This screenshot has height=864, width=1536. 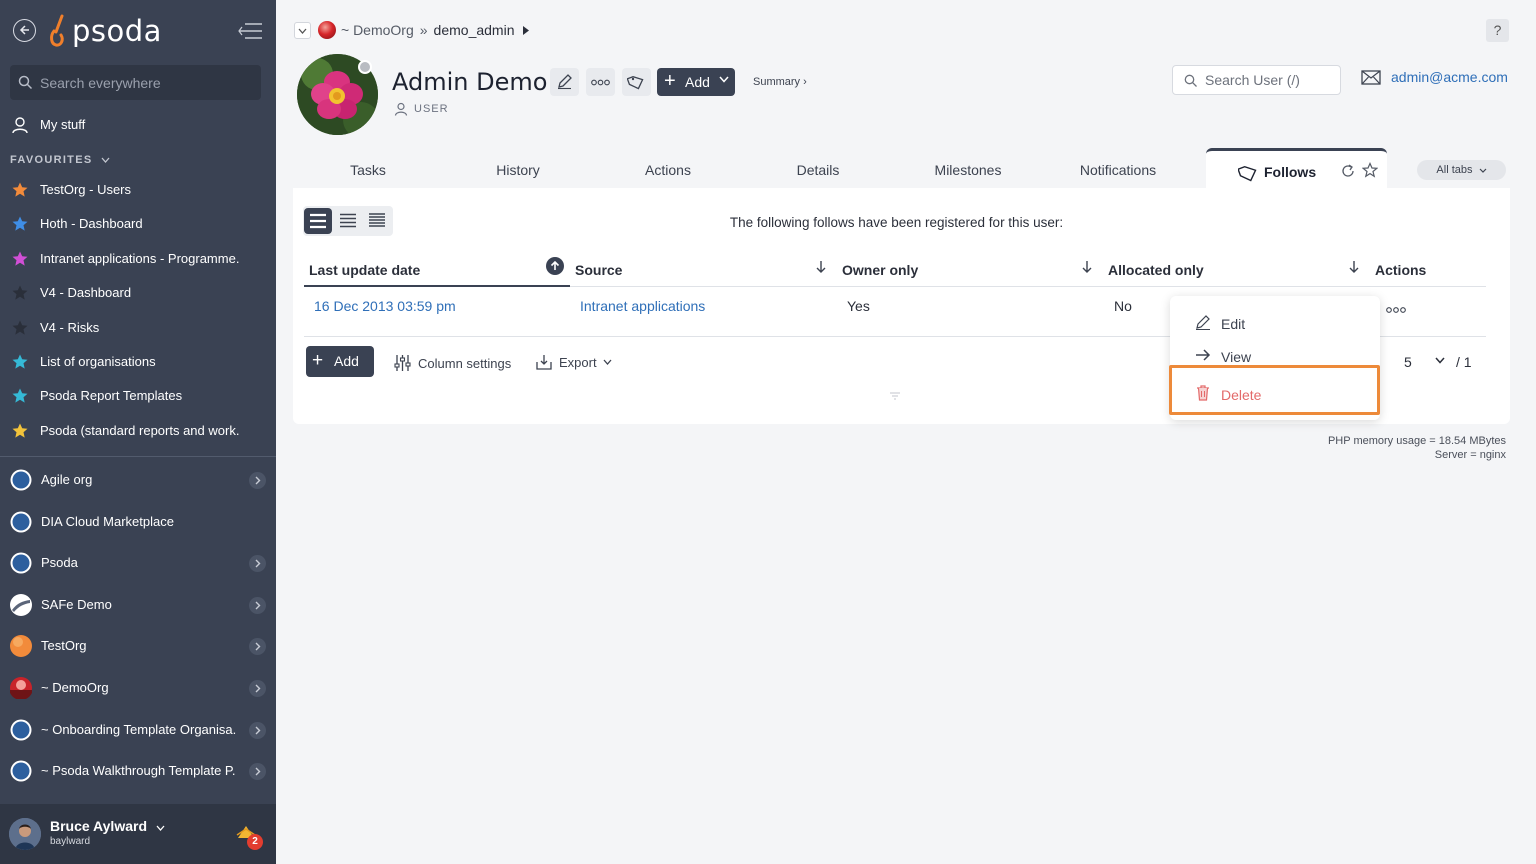 I want to click on global-search-input, so click(x=147, y=82).